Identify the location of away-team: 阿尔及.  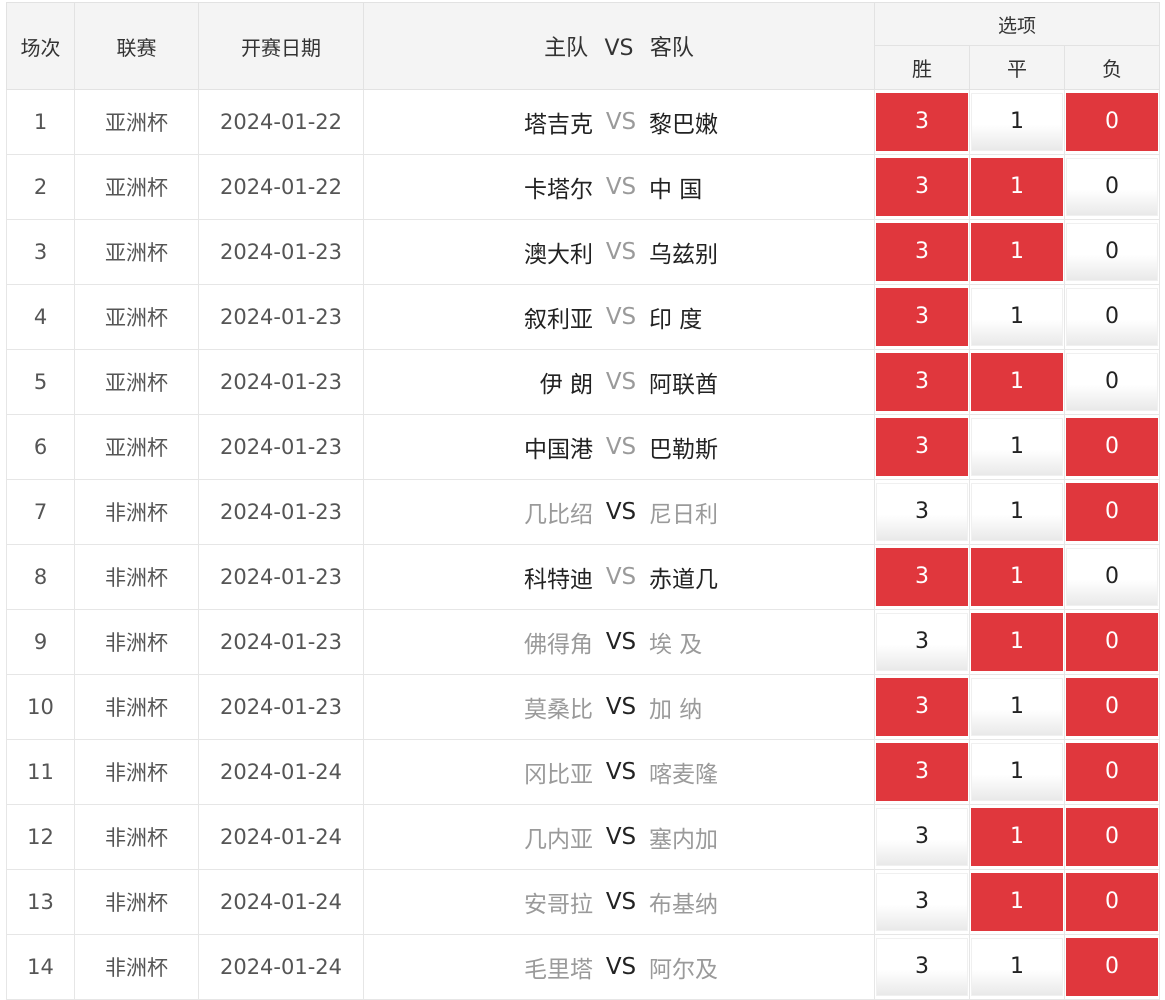
(683, 970).